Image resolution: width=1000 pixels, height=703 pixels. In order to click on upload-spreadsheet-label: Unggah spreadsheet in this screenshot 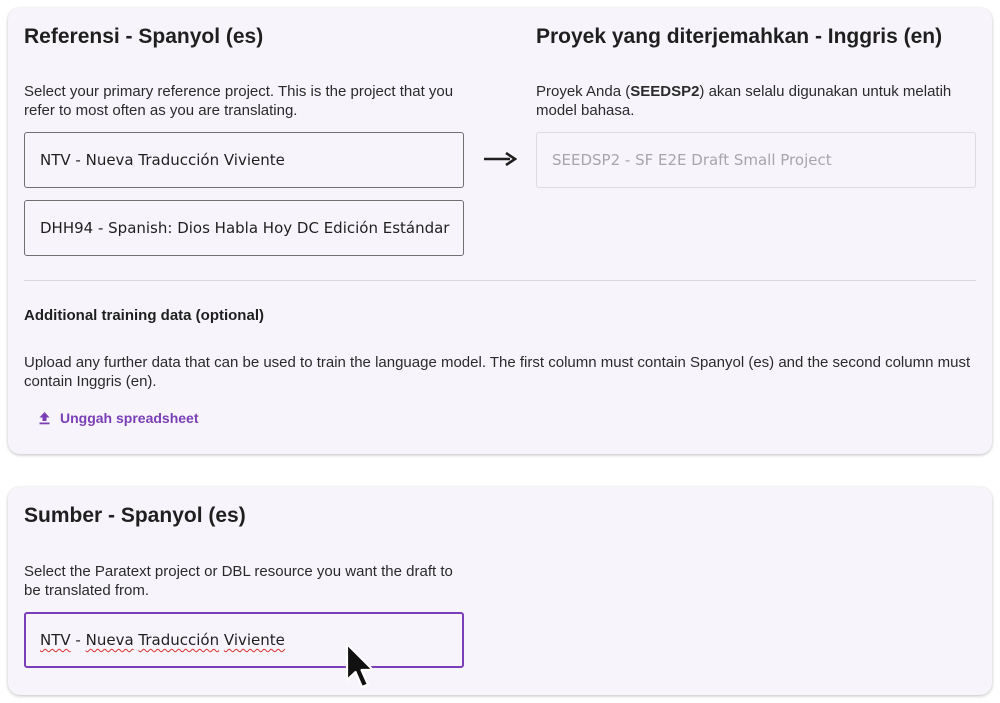, I will do `click(129, 418)`.